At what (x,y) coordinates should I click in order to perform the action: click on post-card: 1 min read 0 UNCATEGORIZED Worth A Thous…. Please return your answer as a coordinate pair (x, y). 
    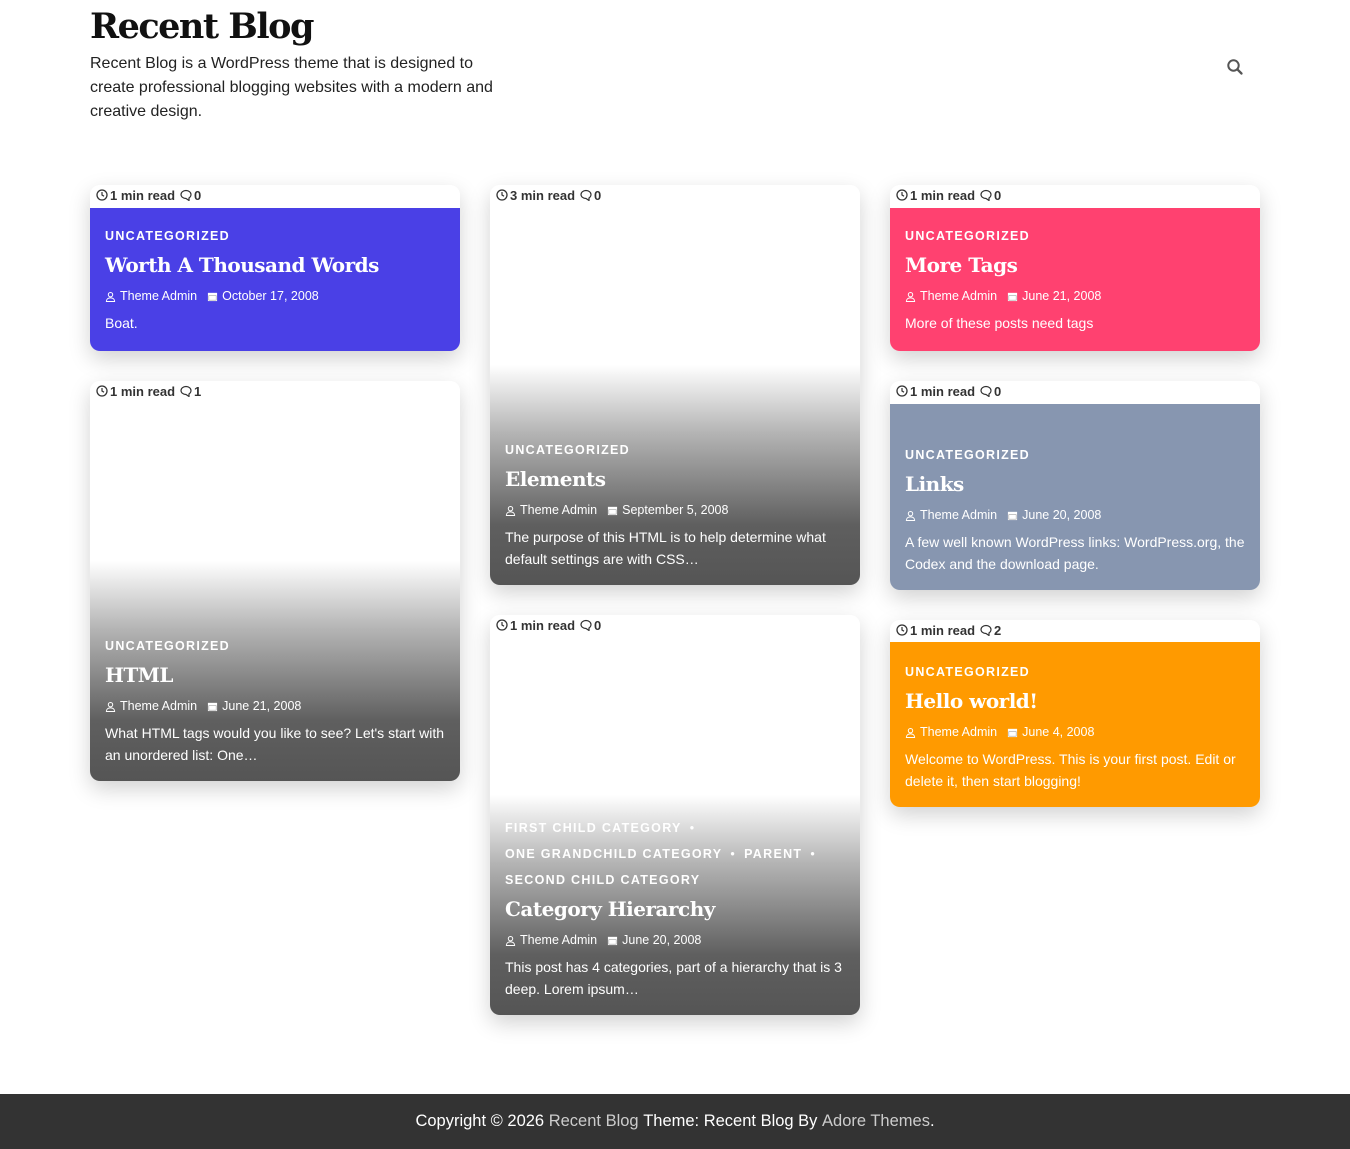
    Looking at the image, I should click on (275, 268).